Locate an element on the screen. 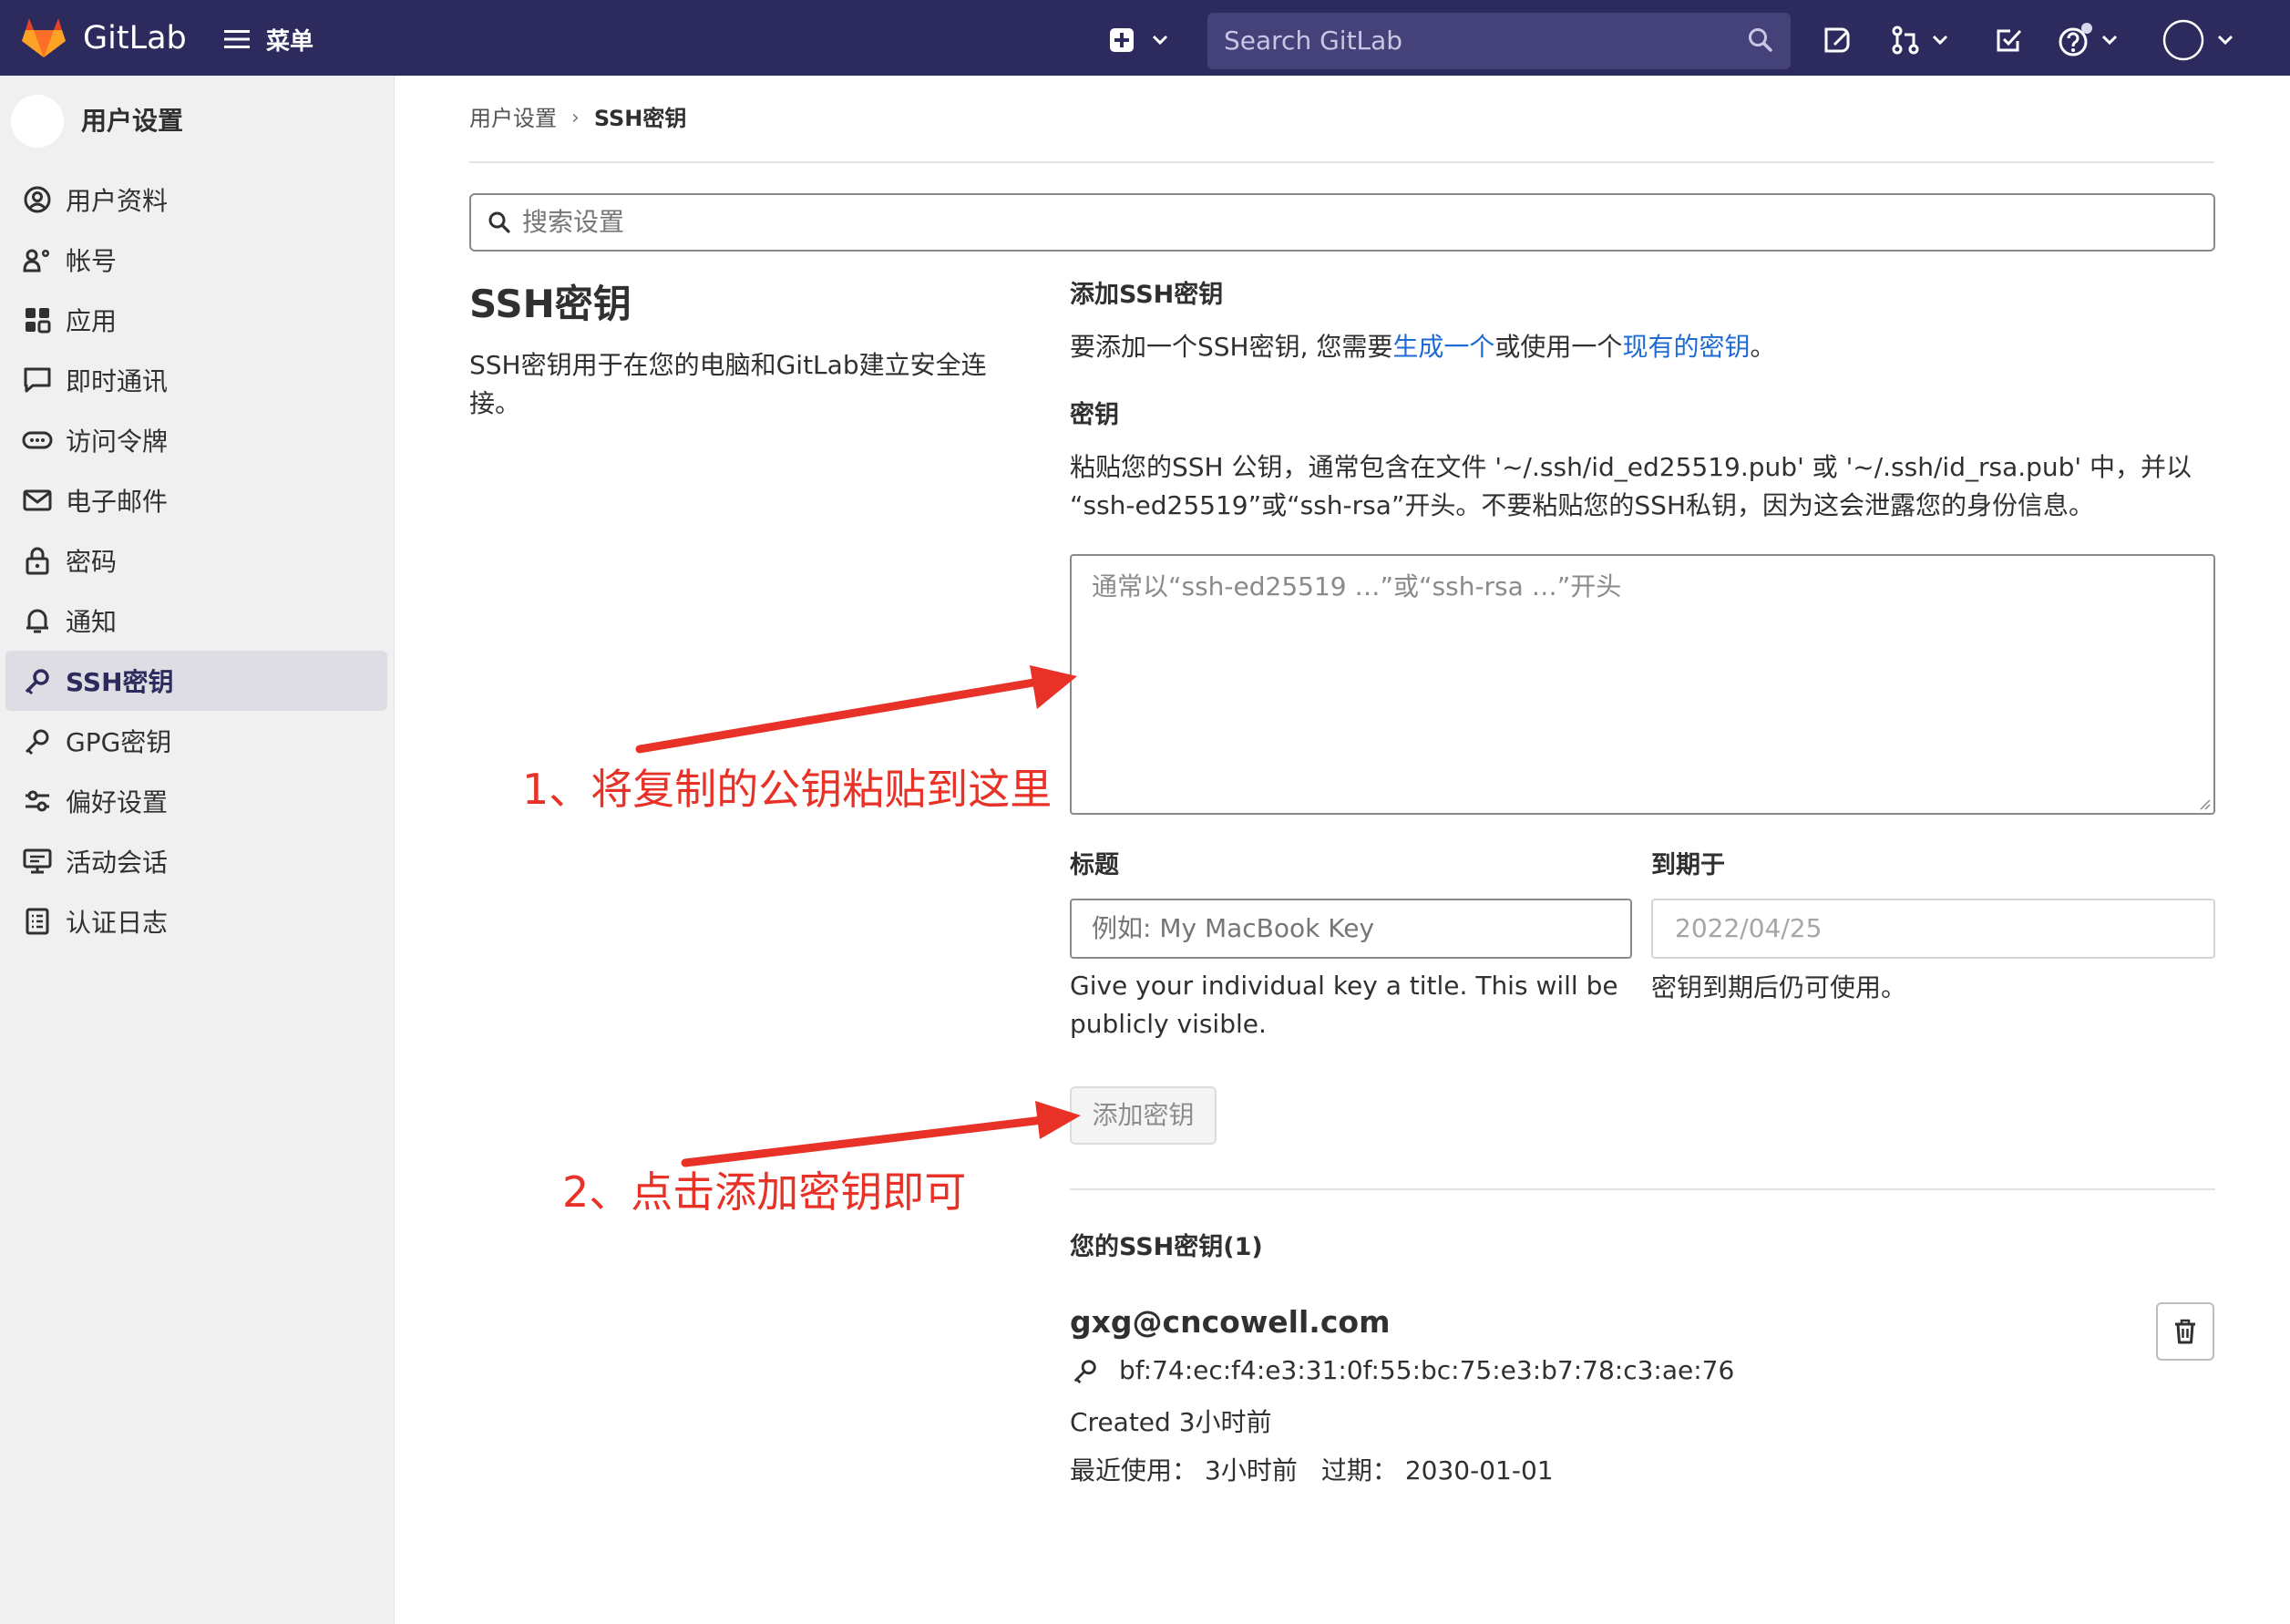 Image resolution: width=2290 pixels, height=1624 pixels. sidebar-item-preferences: 偏好设置 is located at coordinates (198, 801).